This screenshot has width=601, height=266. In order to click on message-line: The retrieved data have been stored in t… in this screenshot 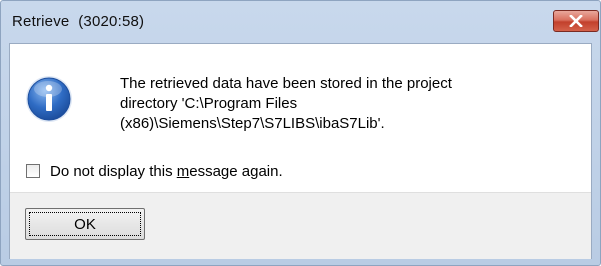, I will do `click(286, 83)`.